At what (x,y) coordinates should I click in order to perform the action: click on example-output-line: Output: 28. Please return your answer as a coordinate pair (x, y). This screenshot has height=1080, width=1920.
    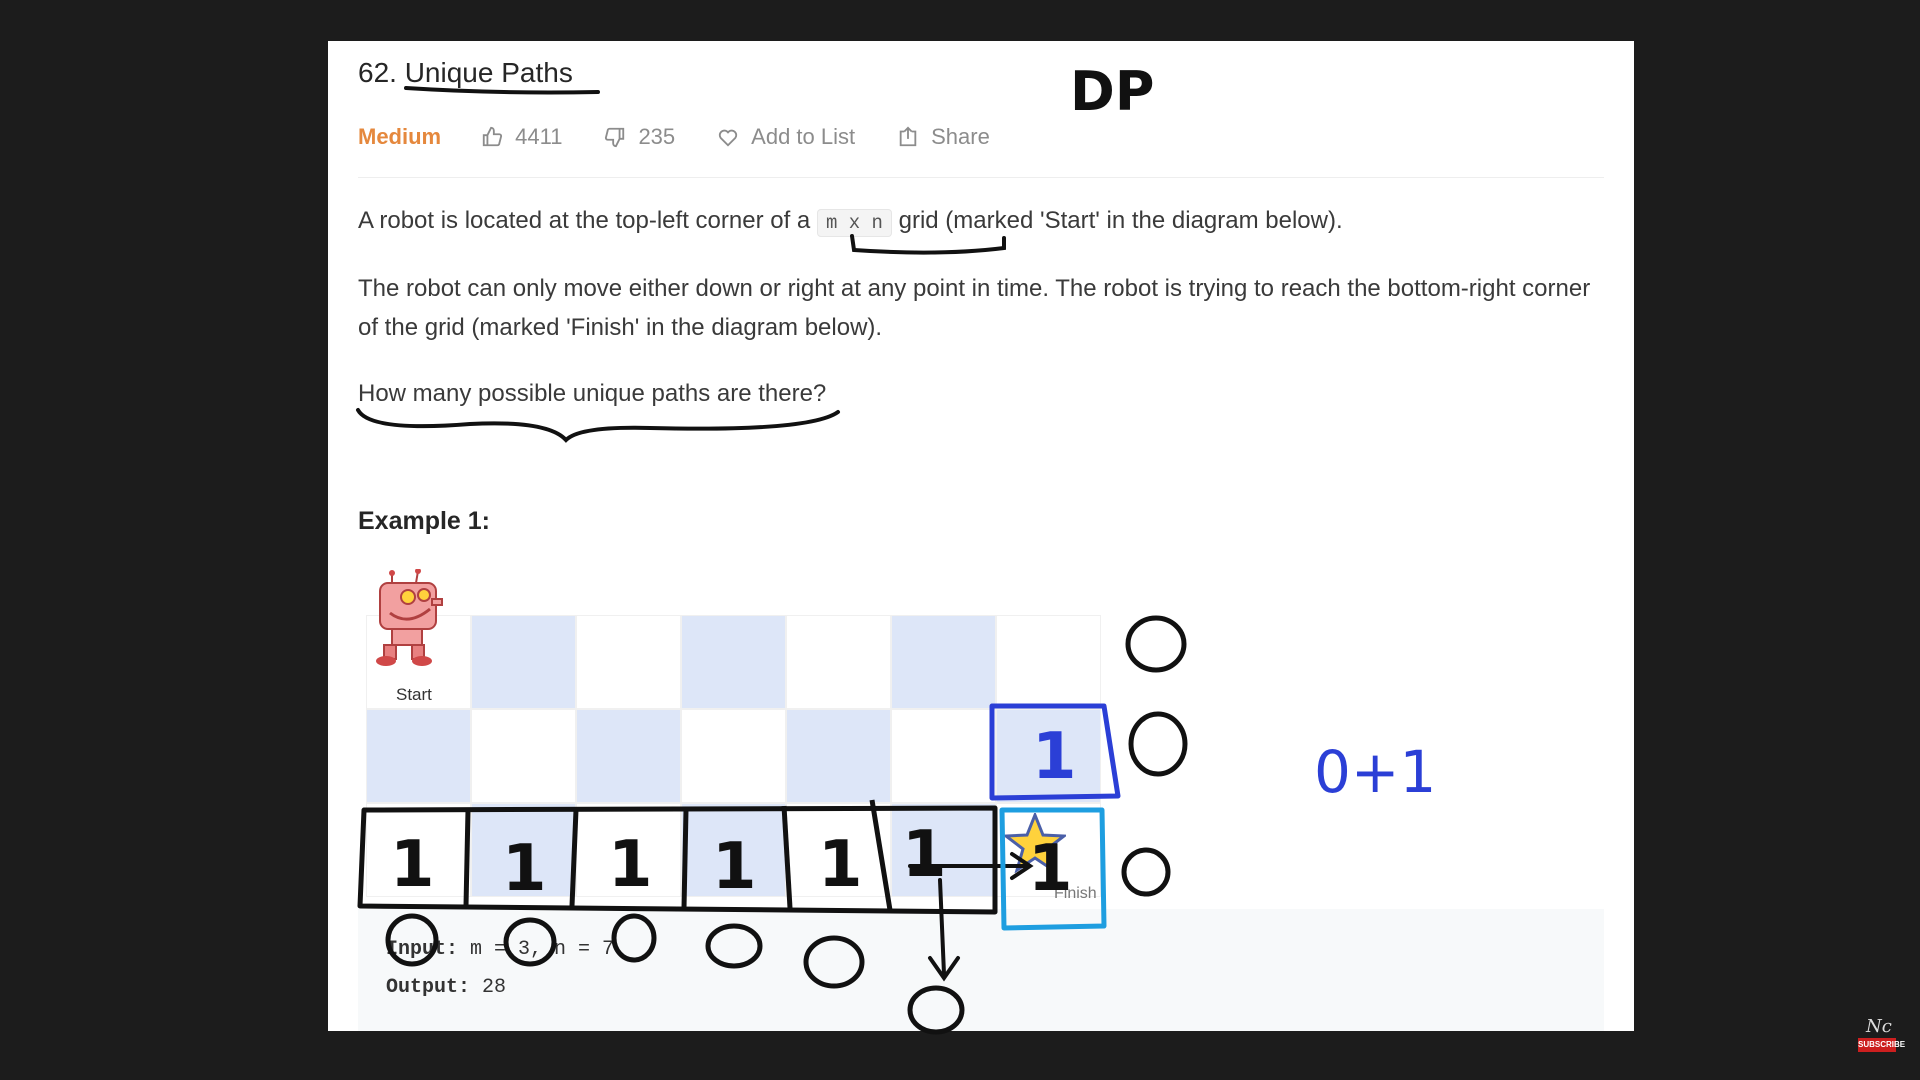
    Looking at the image, I should click on (446, 987).